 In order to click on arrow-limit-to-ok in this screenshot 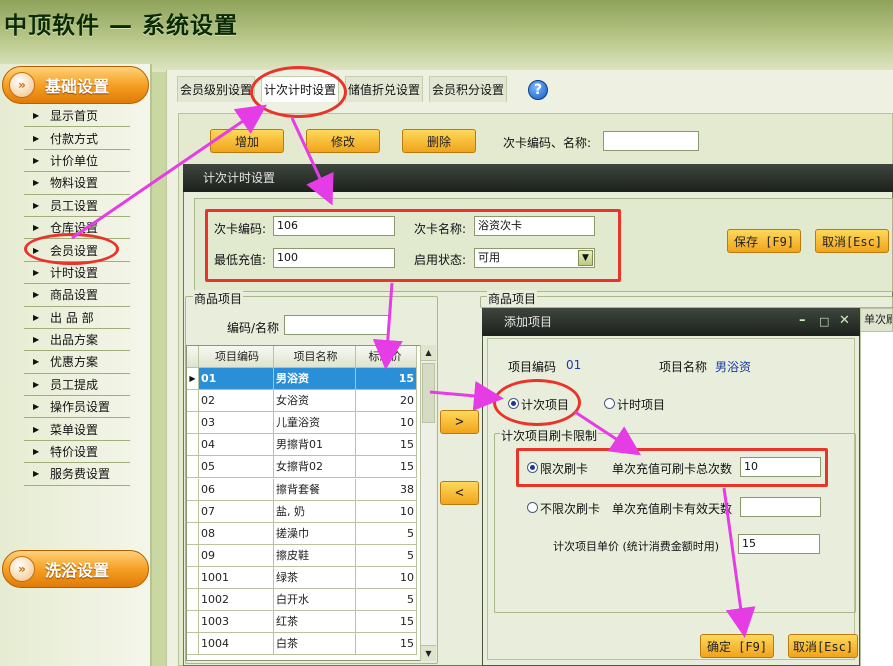, I will do `click(739, 562)`.